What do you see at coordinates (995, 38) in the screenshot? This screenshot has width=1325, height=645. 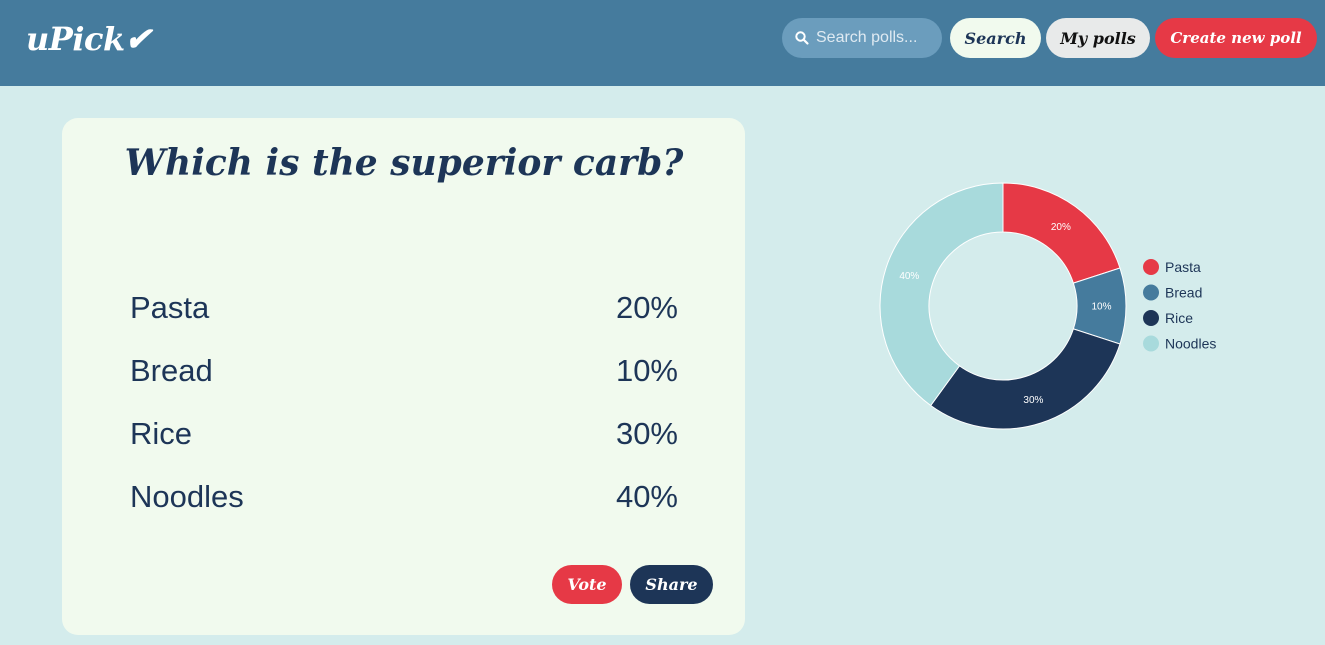 I see `search-button: Search` at bounding box center [995, 38].